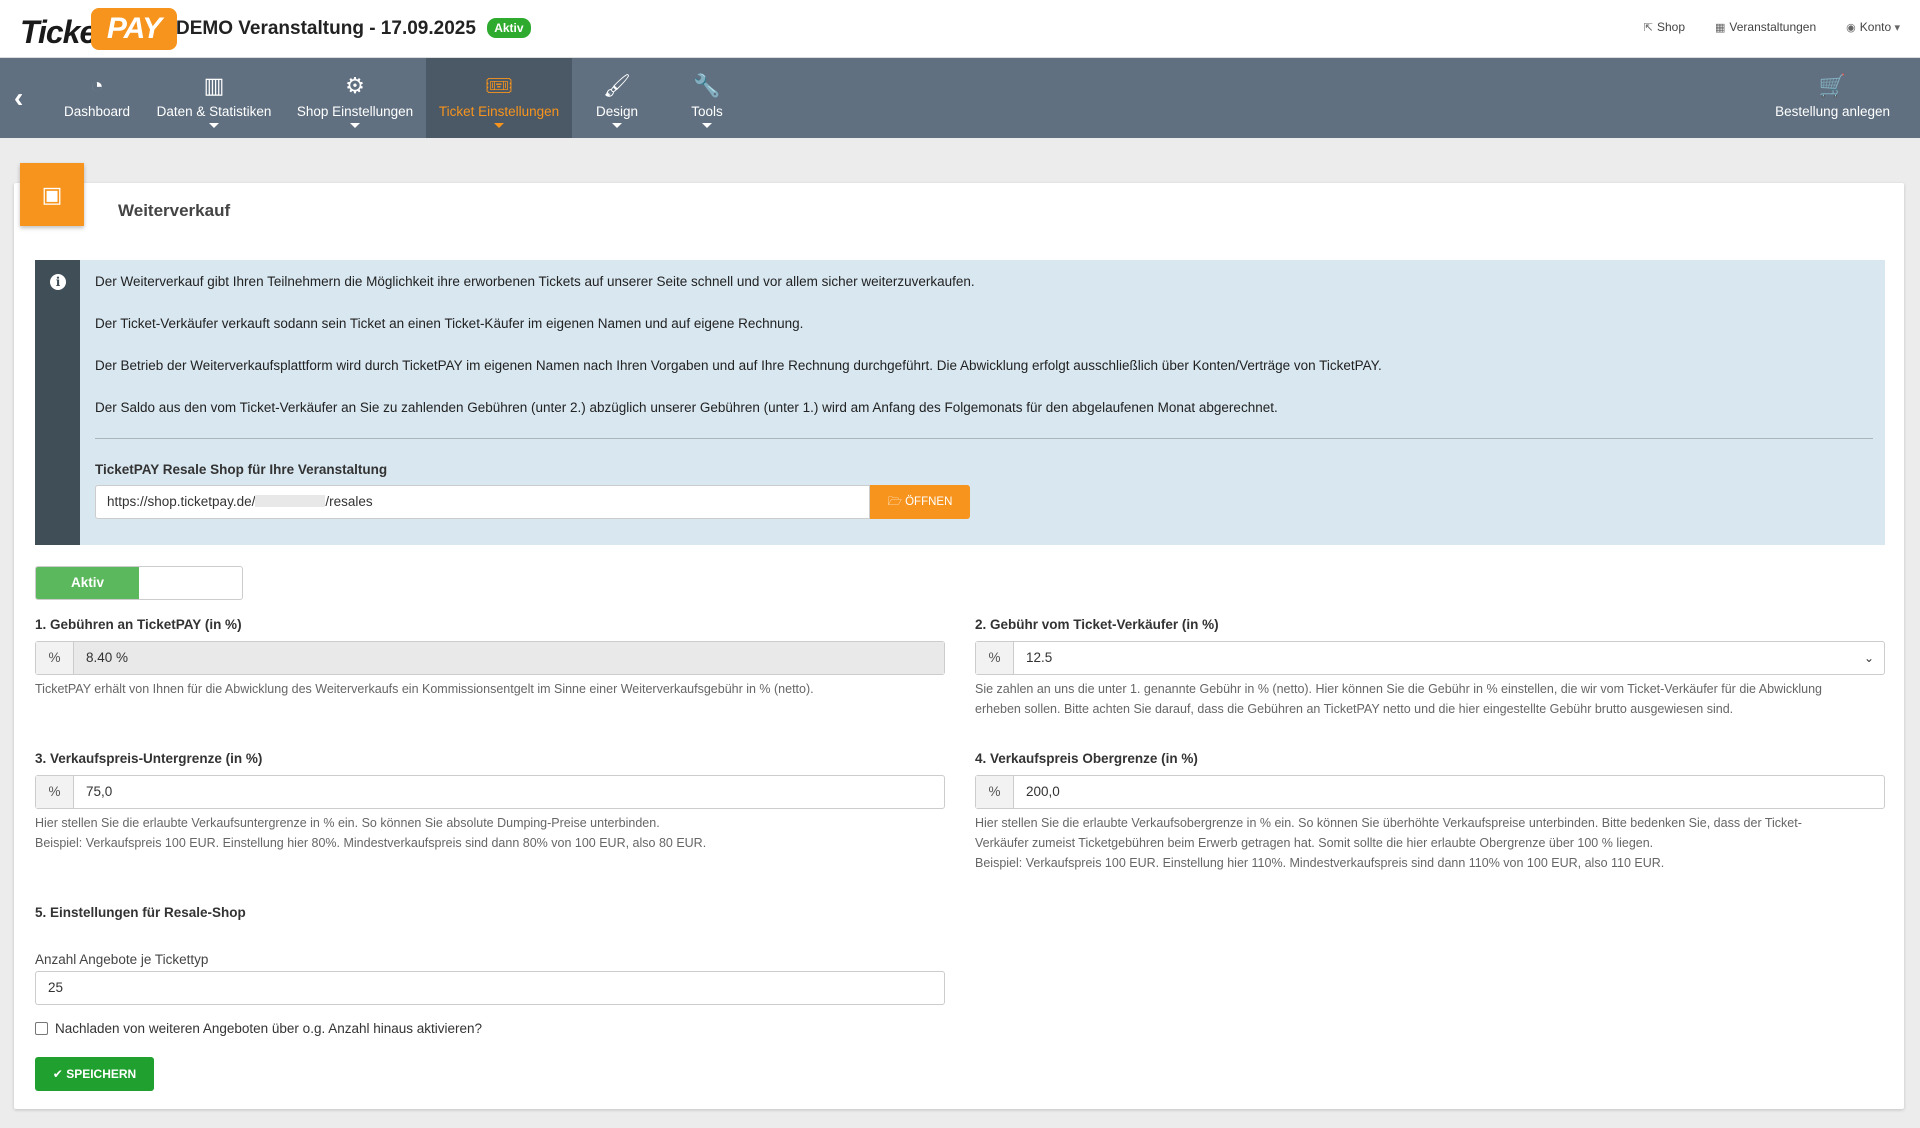 Image resolution: width=1920 pixels, height=1128 pixels. What do you see at coordinates (181, 501) in the screenshot?
I see `url-prefix: https://shop.ticketpay.de/` at bounding box center [181, 501].